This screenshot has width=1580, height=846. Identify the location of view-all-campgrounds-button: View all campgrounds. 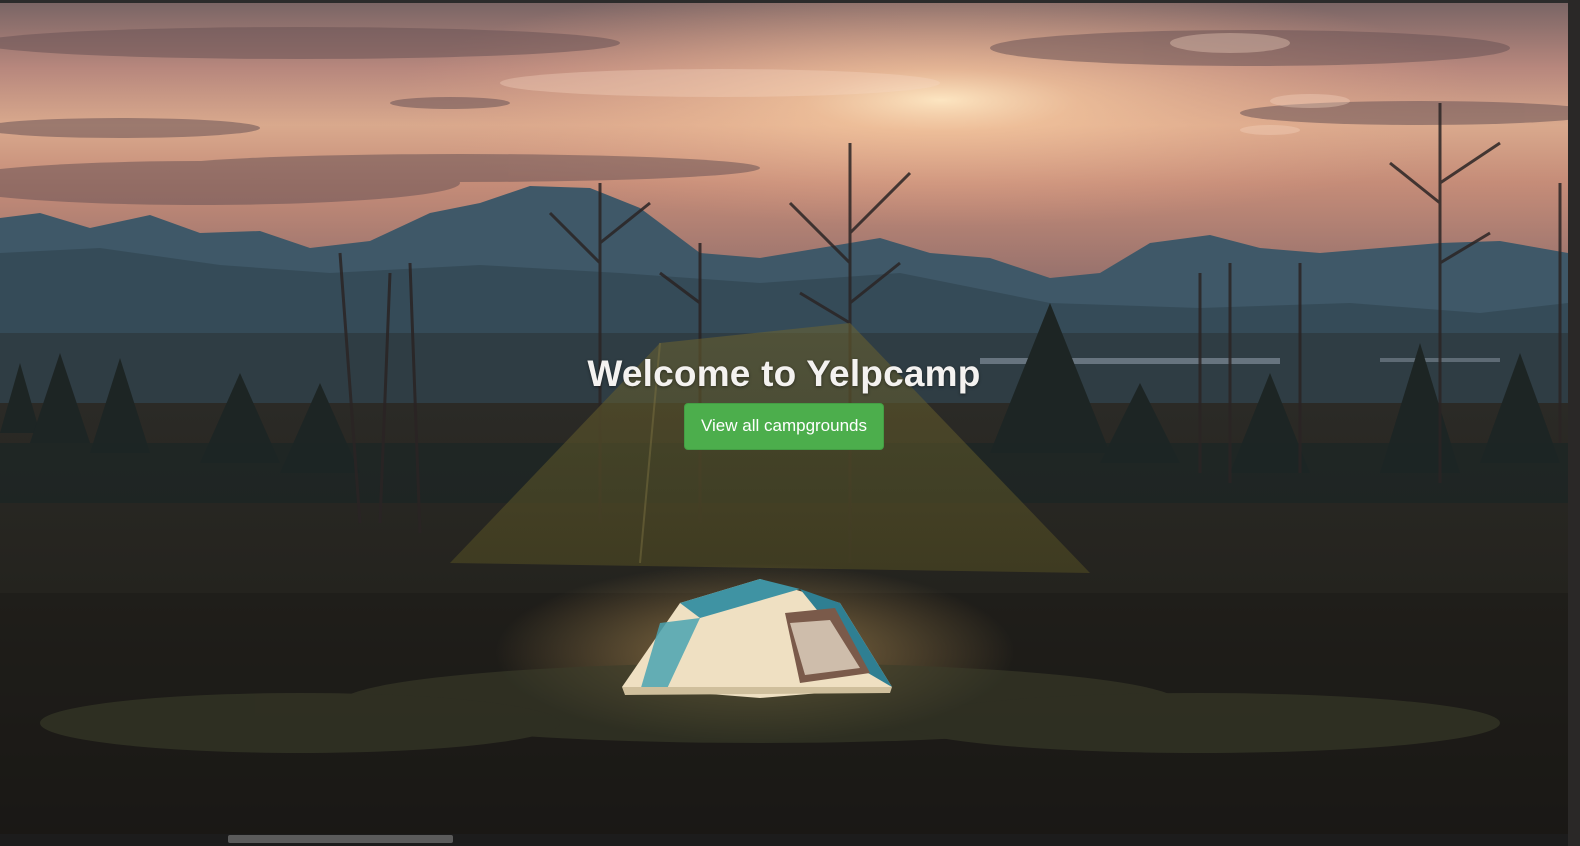
(784, 426).